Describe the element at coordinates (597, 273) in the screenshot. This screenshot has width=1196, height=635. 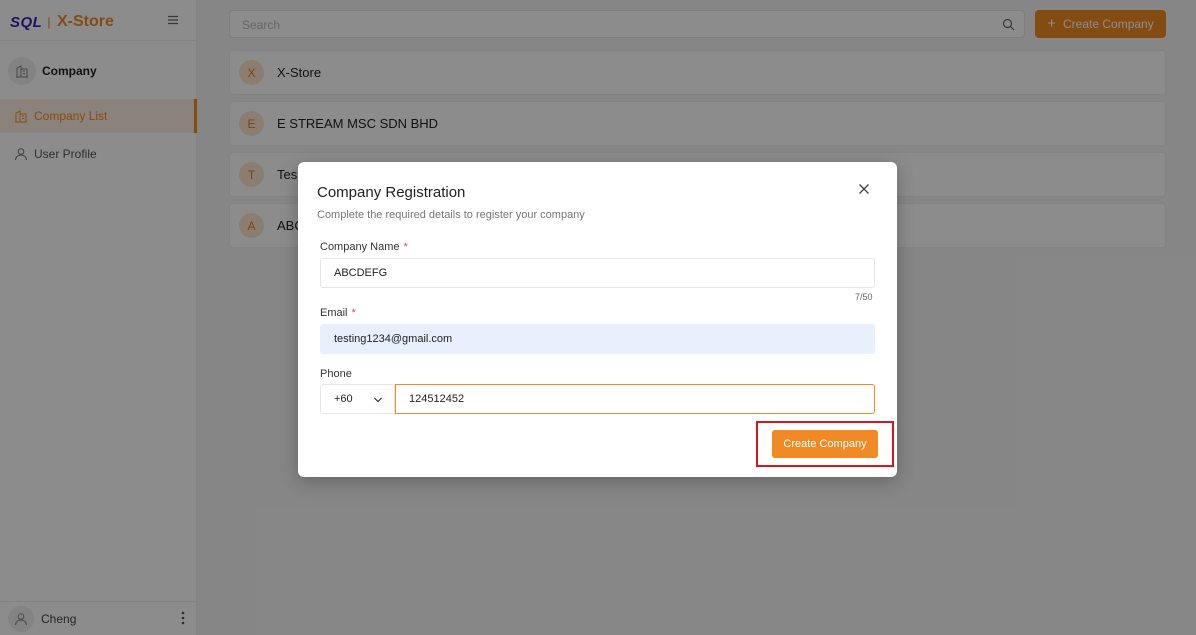
I see `company-name-field: ABCDEFG` at that location.